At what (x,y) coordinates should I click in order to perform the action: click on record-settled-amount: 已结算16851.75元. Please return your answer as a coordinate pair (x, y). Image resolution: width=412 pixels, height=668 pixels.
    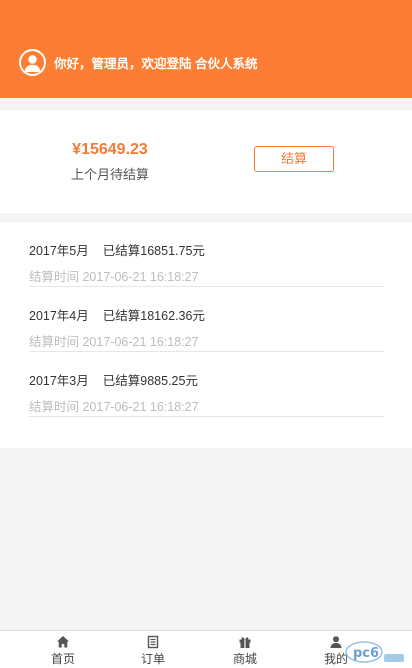
    Looking at the image, I should click on (153, 251).